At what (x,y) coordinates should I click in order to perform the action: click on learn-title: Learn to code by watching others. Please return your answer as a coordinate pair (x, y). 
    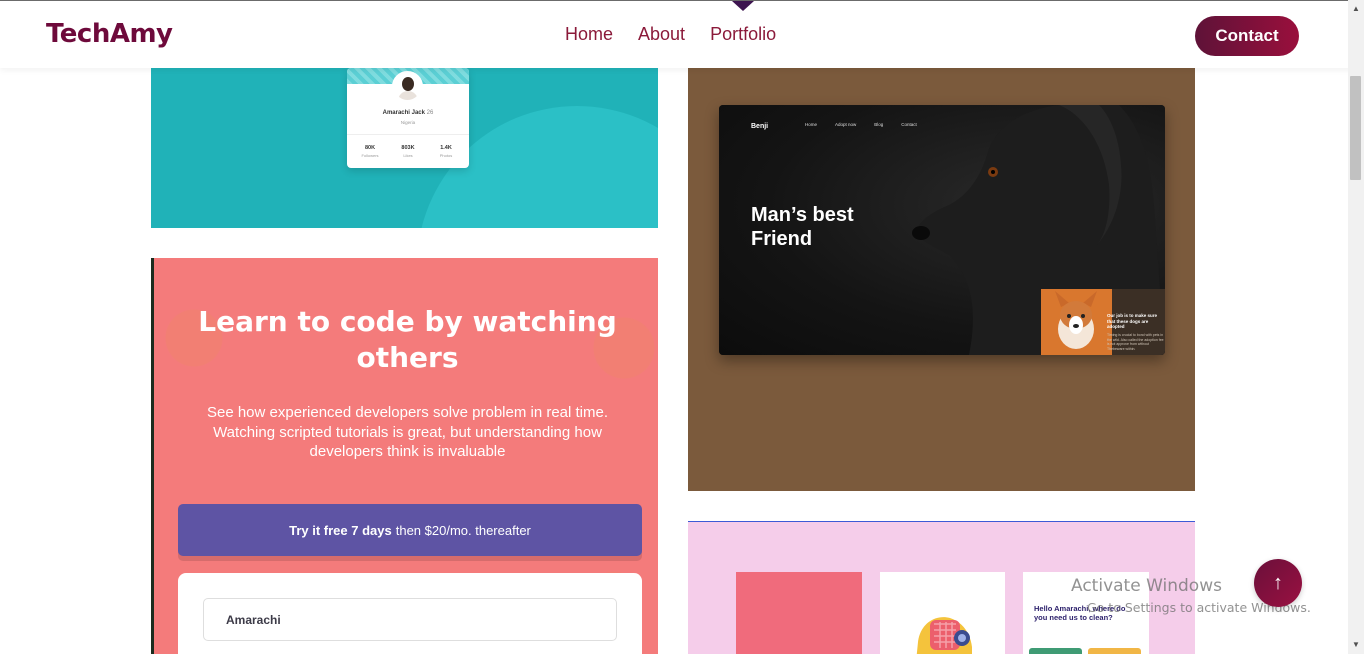
    Looking at the image, I should click on (407, 339).